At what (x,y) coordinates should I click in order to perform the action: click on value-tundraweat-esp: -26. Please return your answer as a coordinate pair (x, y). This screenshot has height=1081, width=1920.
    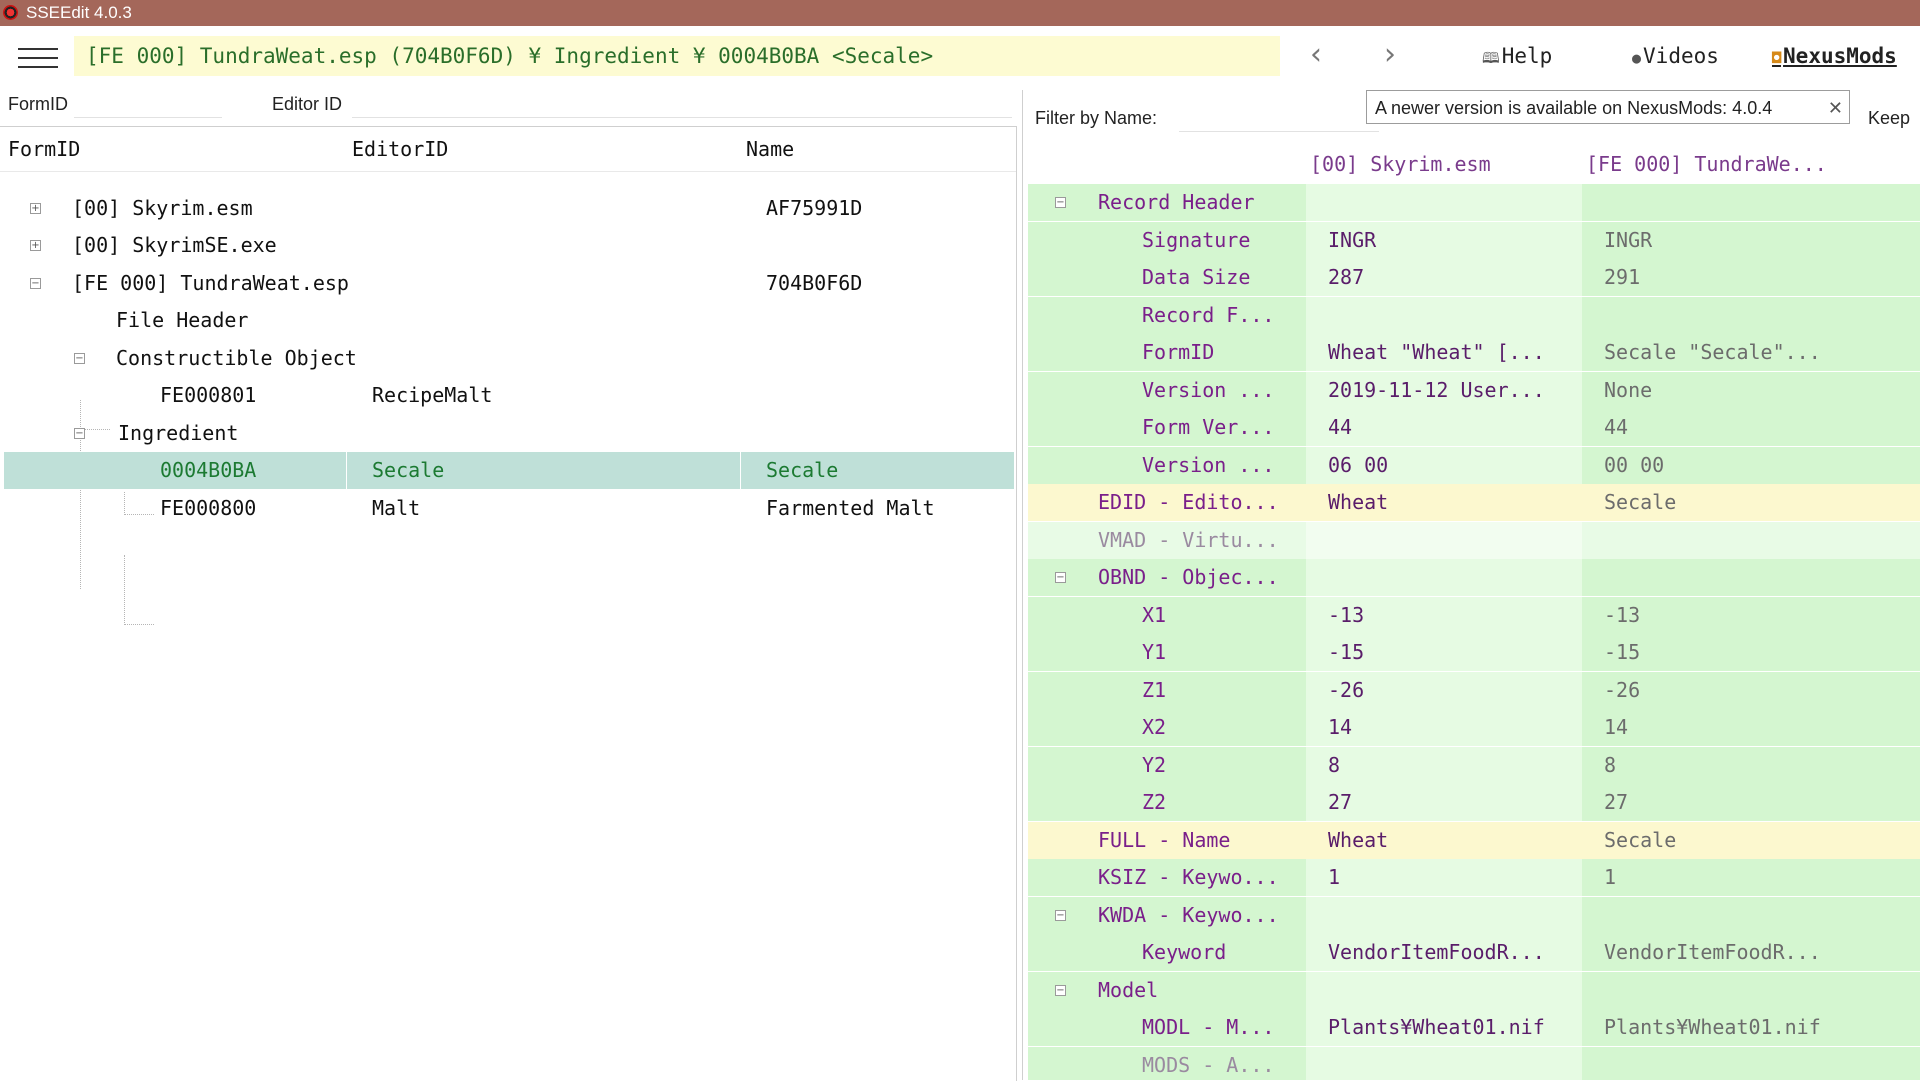
    Looking at the image, I should click on (1622, 690).